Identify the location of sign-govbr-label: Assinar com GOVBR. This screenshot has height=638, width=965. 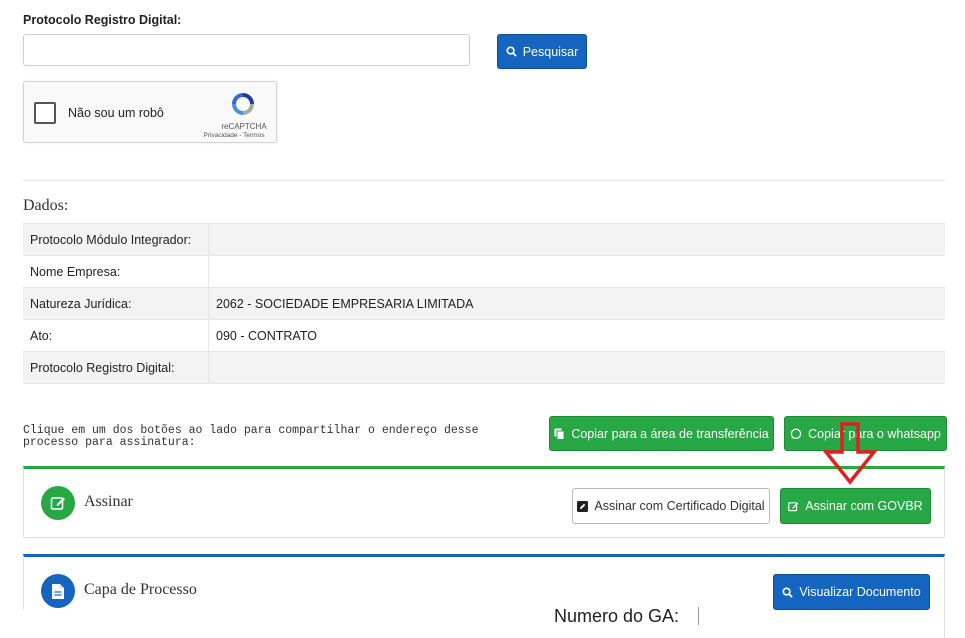
(864, 506).